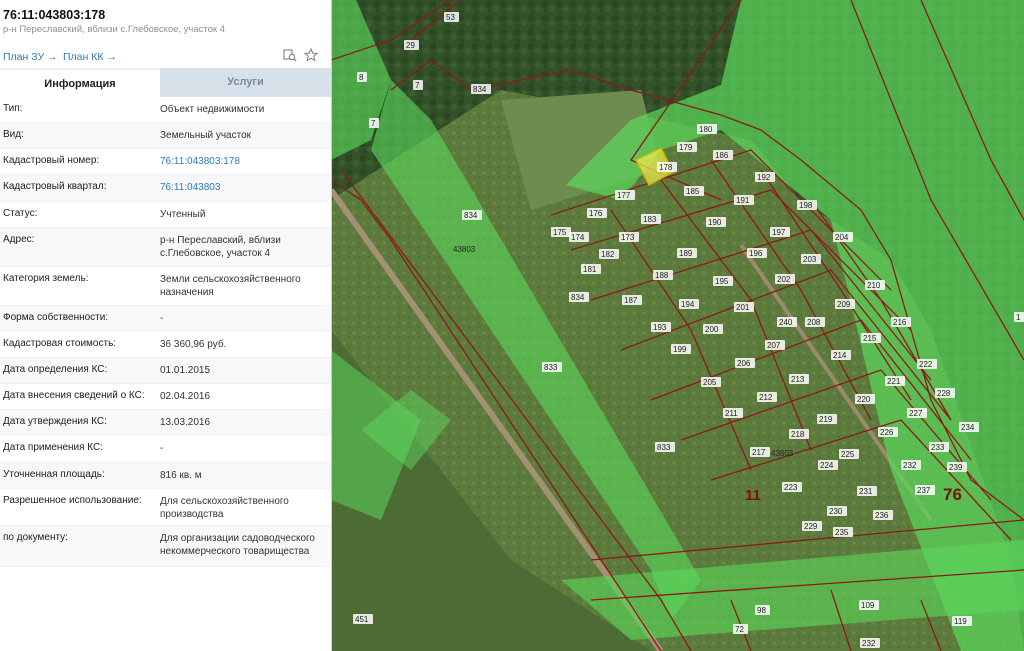  Describe the element at coordinates (874, 285) in the screenshot. I see `parcel-number-label: 210` at that location.